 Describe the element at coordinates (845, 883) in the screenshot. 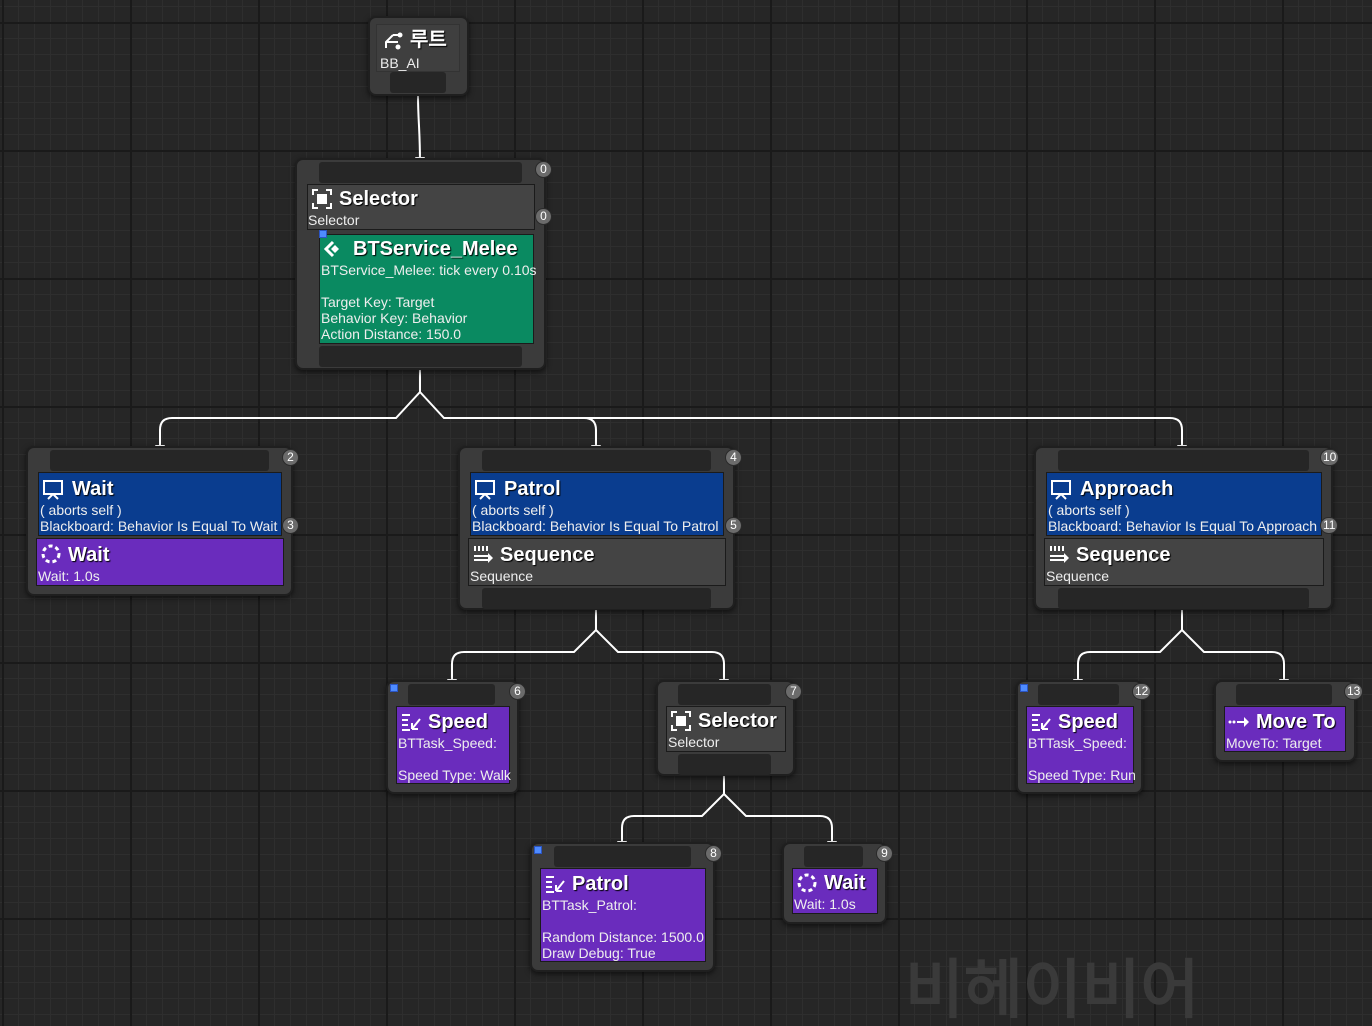

I see `wait-task-node-title: Wait` at that location.